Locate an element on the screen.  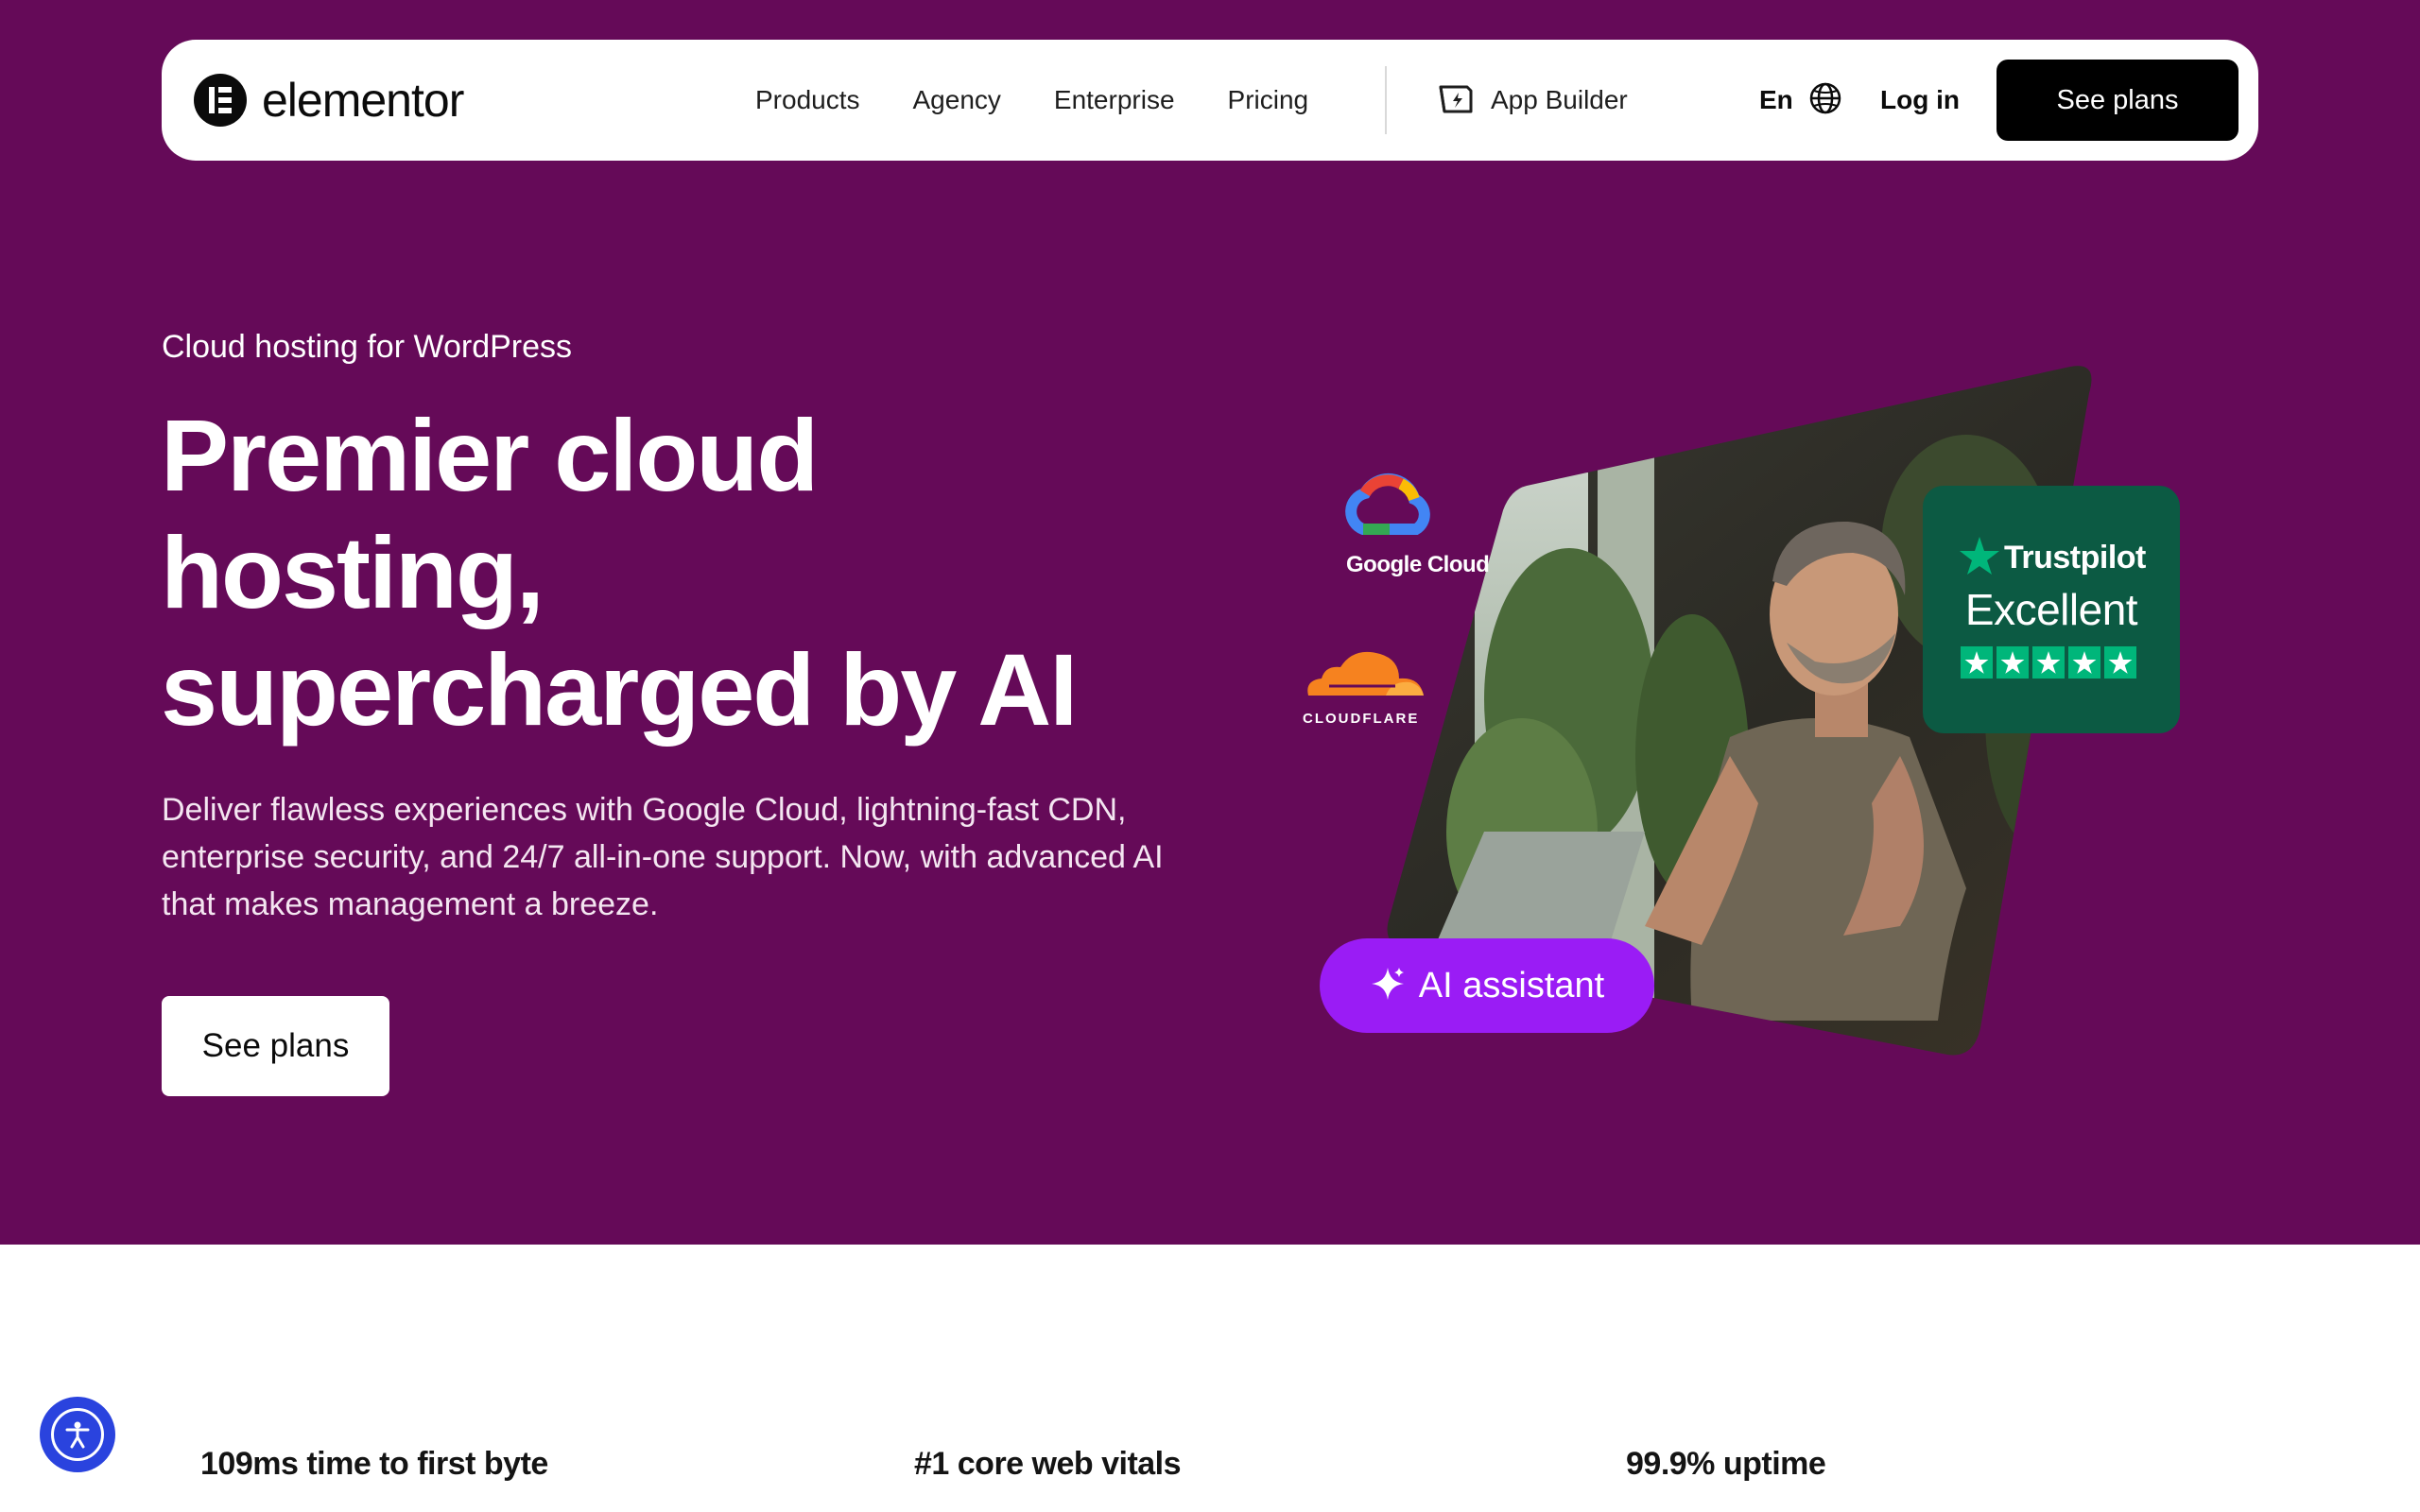
google-cloud-label: Google Cloud is located at coordinates (1418, 564).